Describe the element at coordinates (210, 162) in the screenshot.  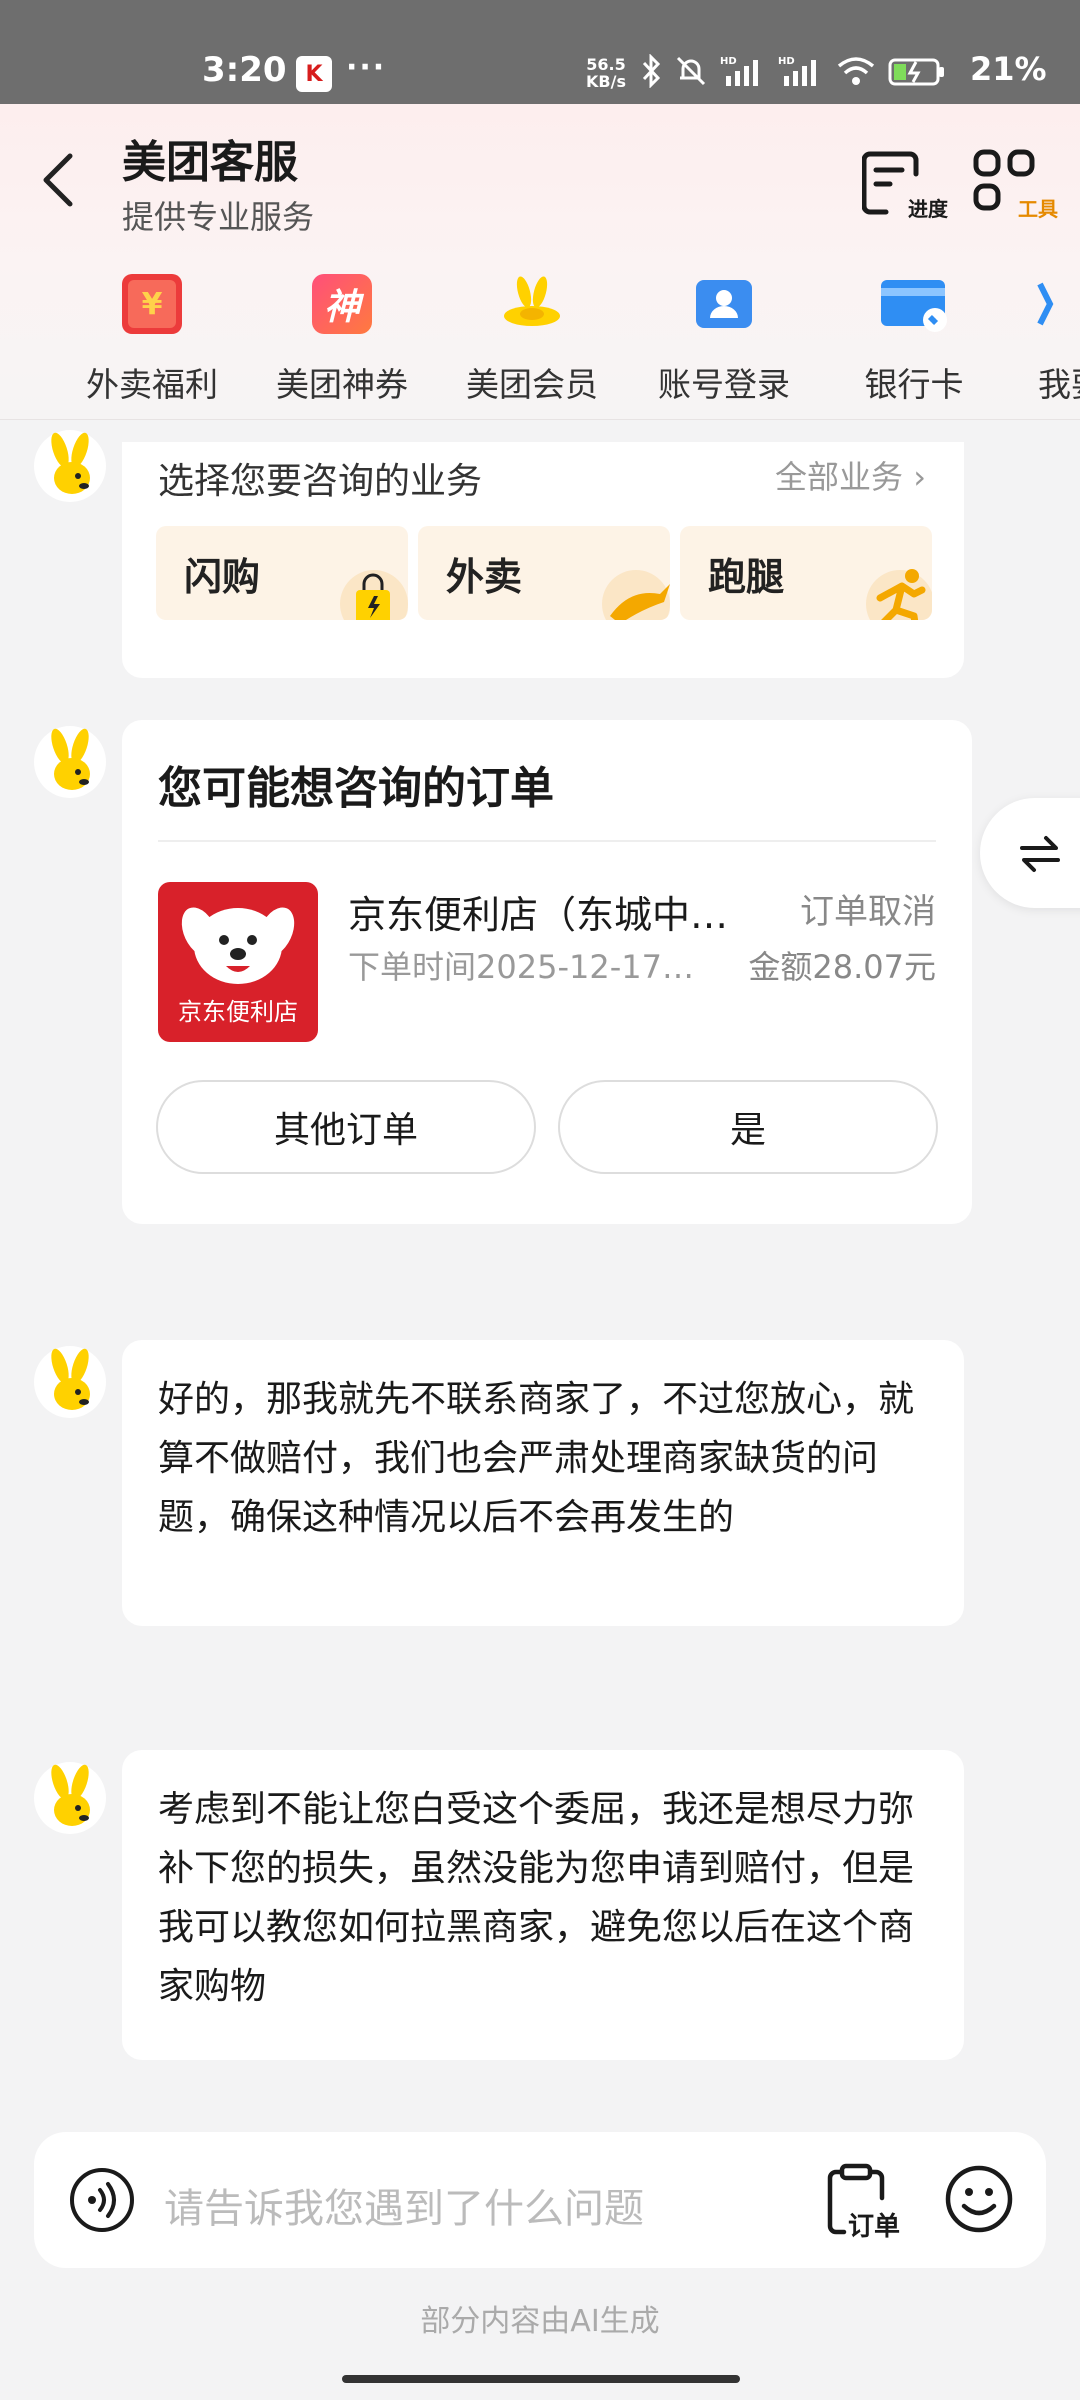
I see `page-title: 美团客服` at that location.